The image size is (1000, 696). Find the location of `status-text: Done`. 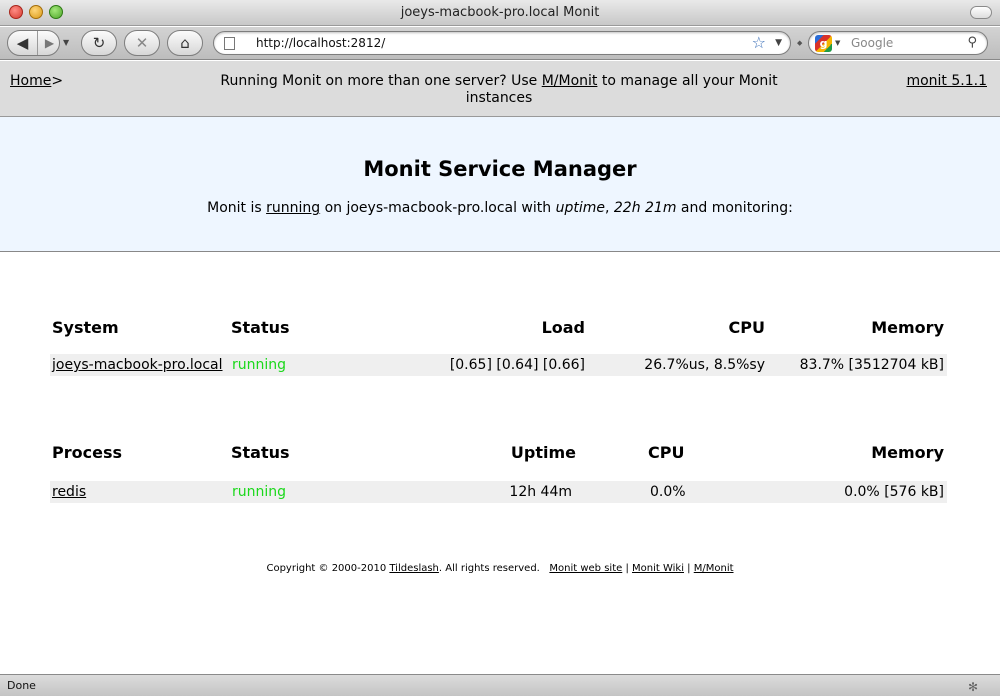

status-text: Done is located at coordinates (21, 685).